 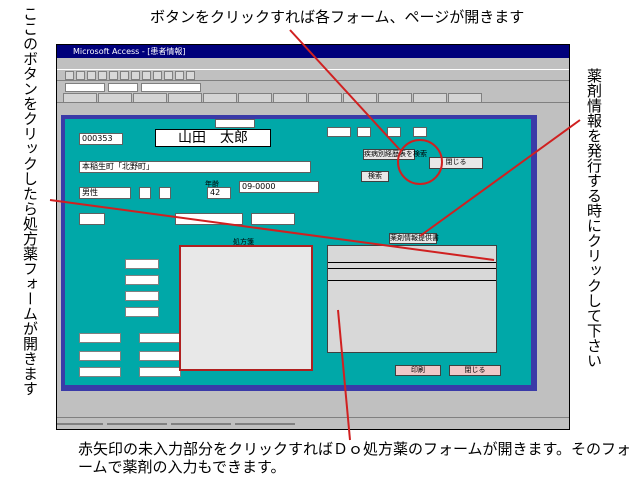 I want to click on top-annotation: ボタンをクリックすれば各フォーム、ページが開きます, so click(x=337, y=17).